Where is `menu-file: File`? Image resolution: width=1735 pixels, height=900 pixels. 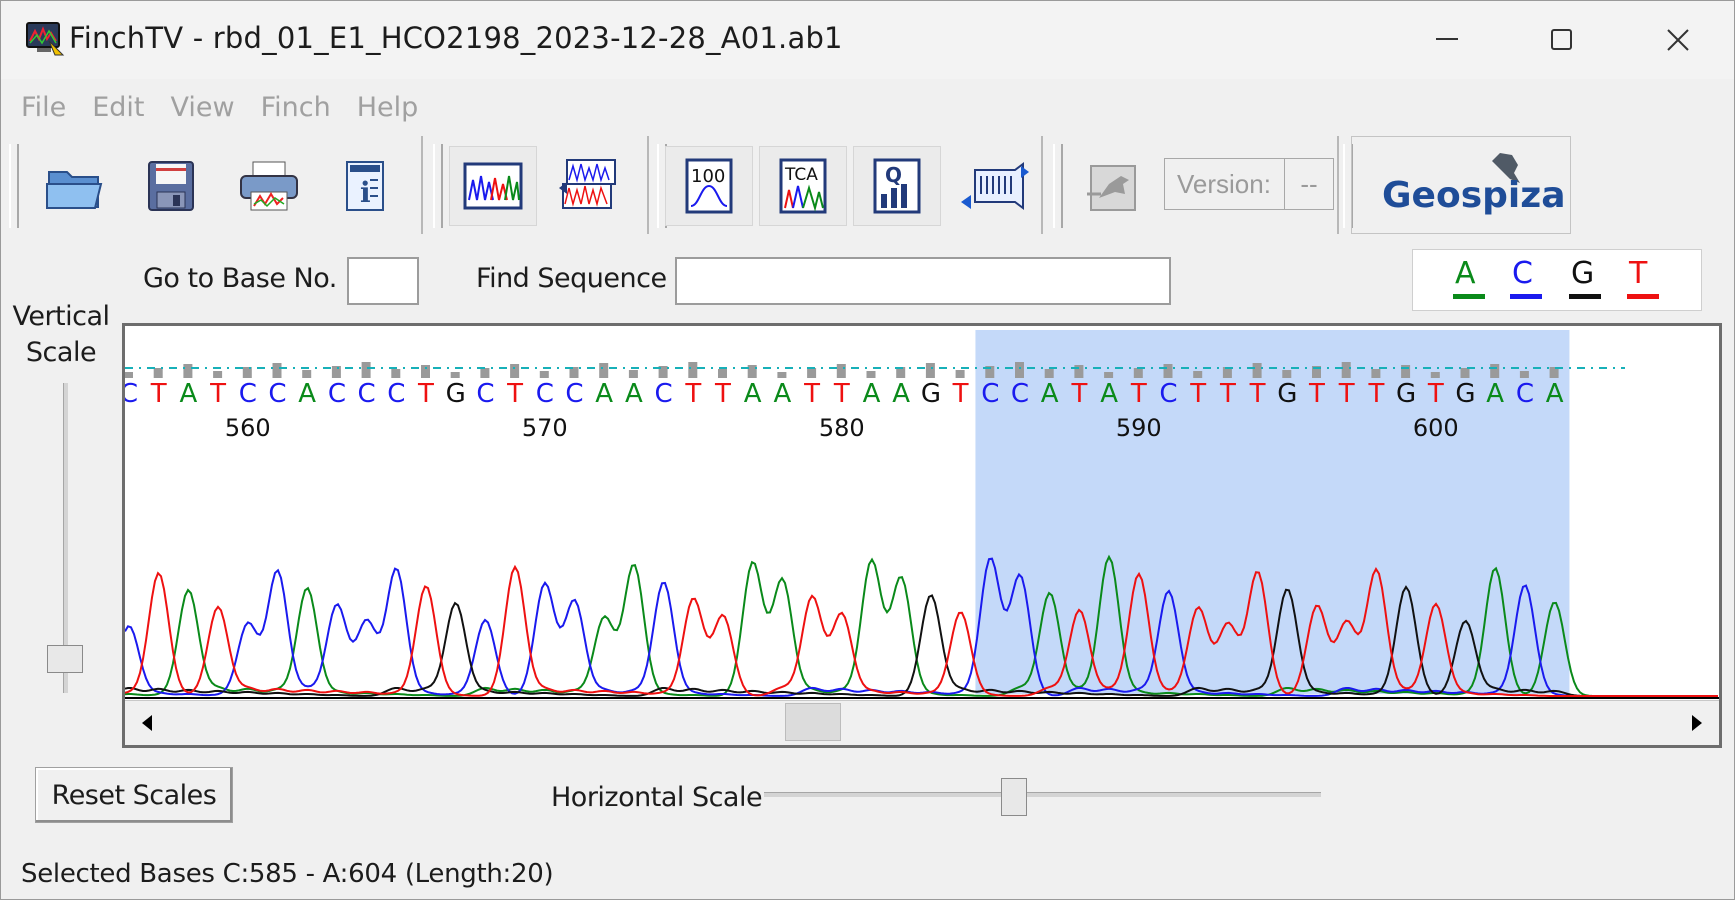
menu-file: File is located at coordinates (43, 107).